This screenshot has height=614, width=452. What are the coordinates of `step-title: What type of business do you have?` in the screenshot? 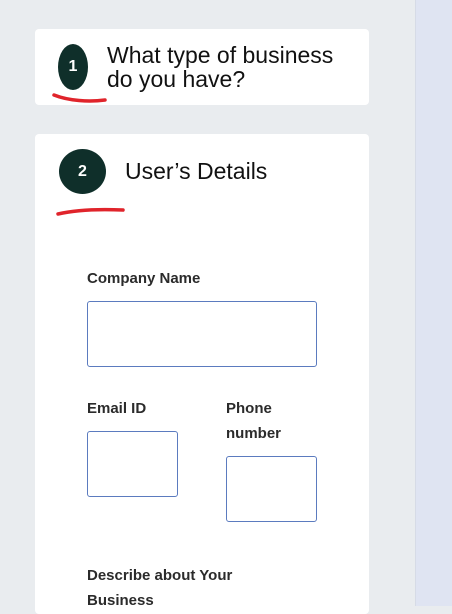 It's located at (220, 67).